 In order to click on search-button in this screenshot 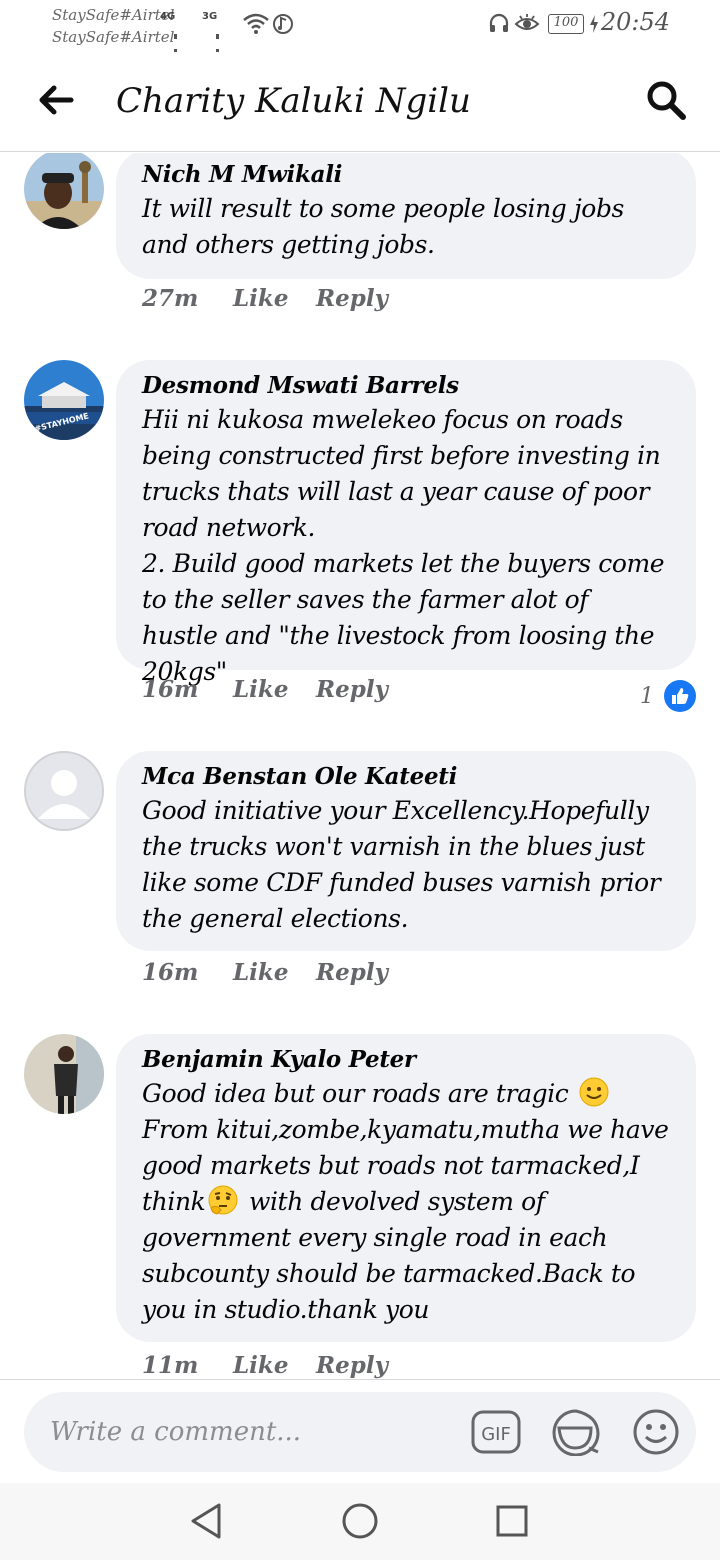, I will do `click(666, 100)`.